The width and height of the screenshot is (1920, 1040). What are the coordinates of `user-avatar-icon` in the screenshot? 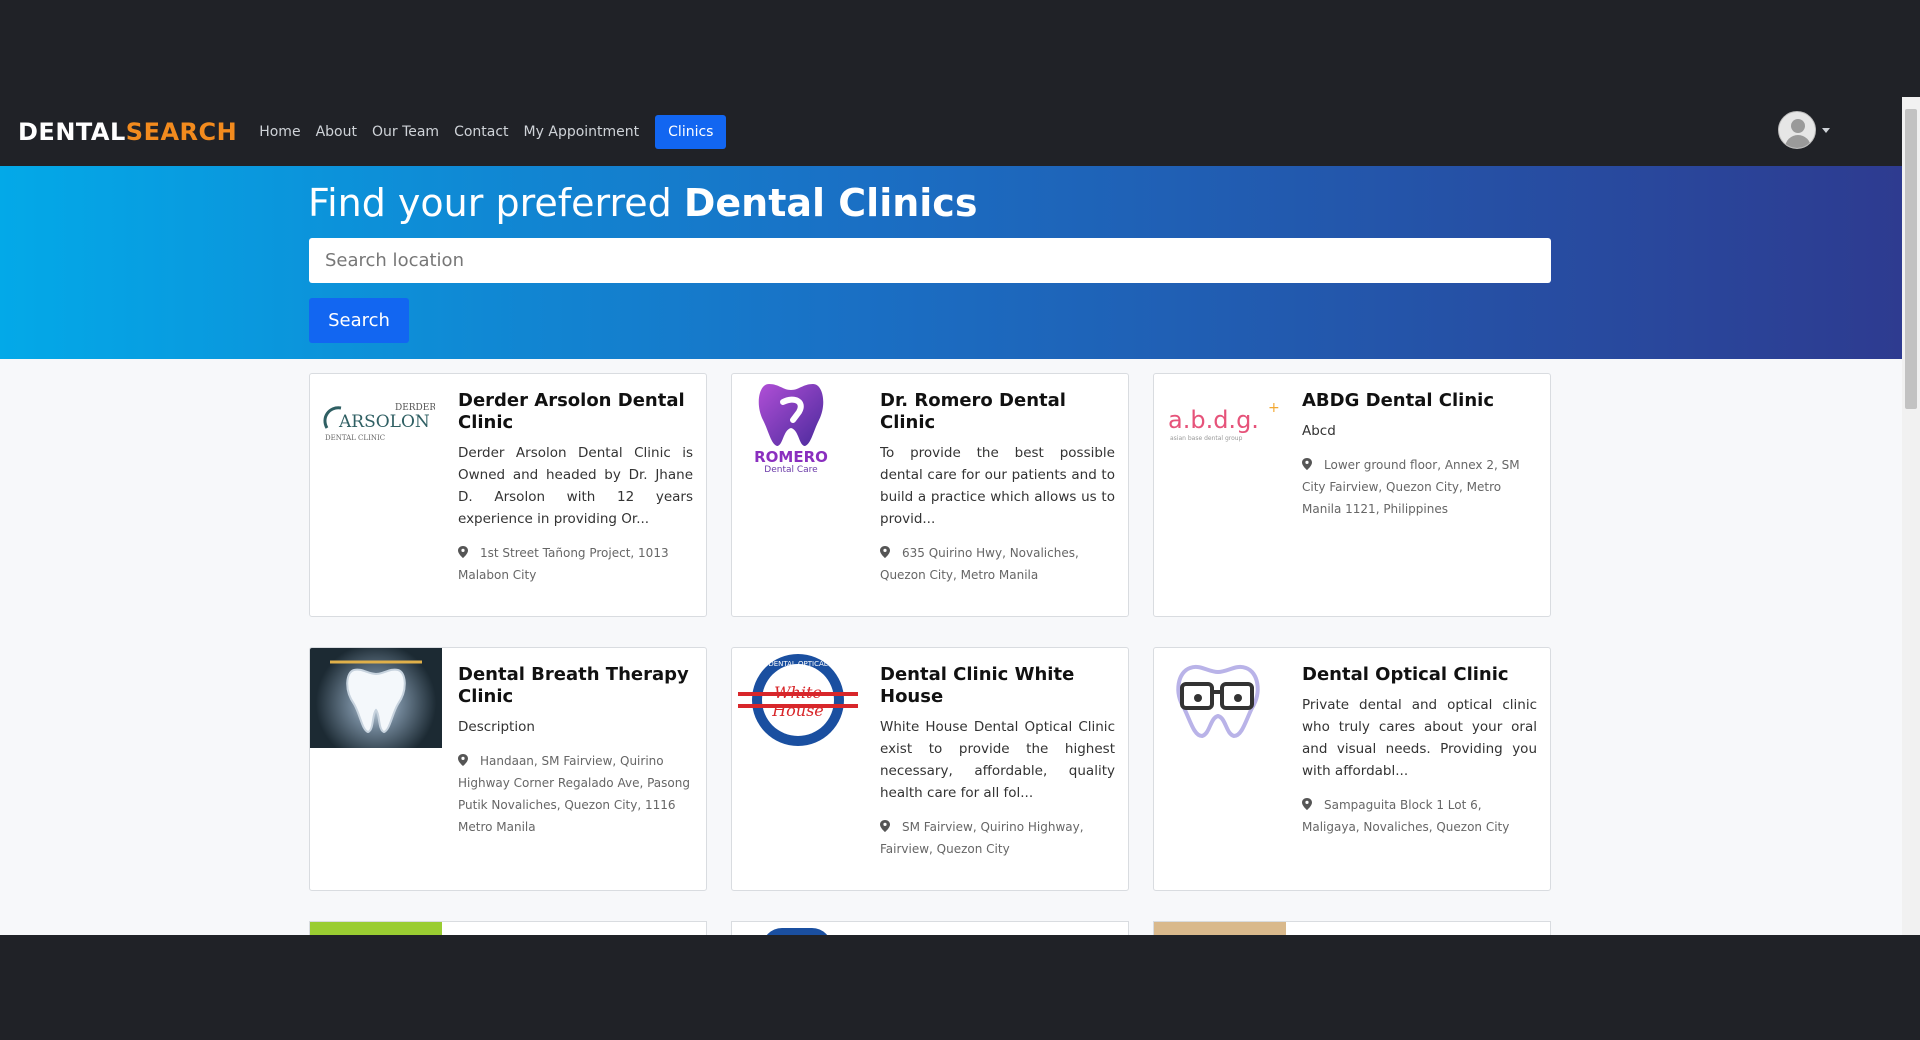 It's located at (1797, 130).